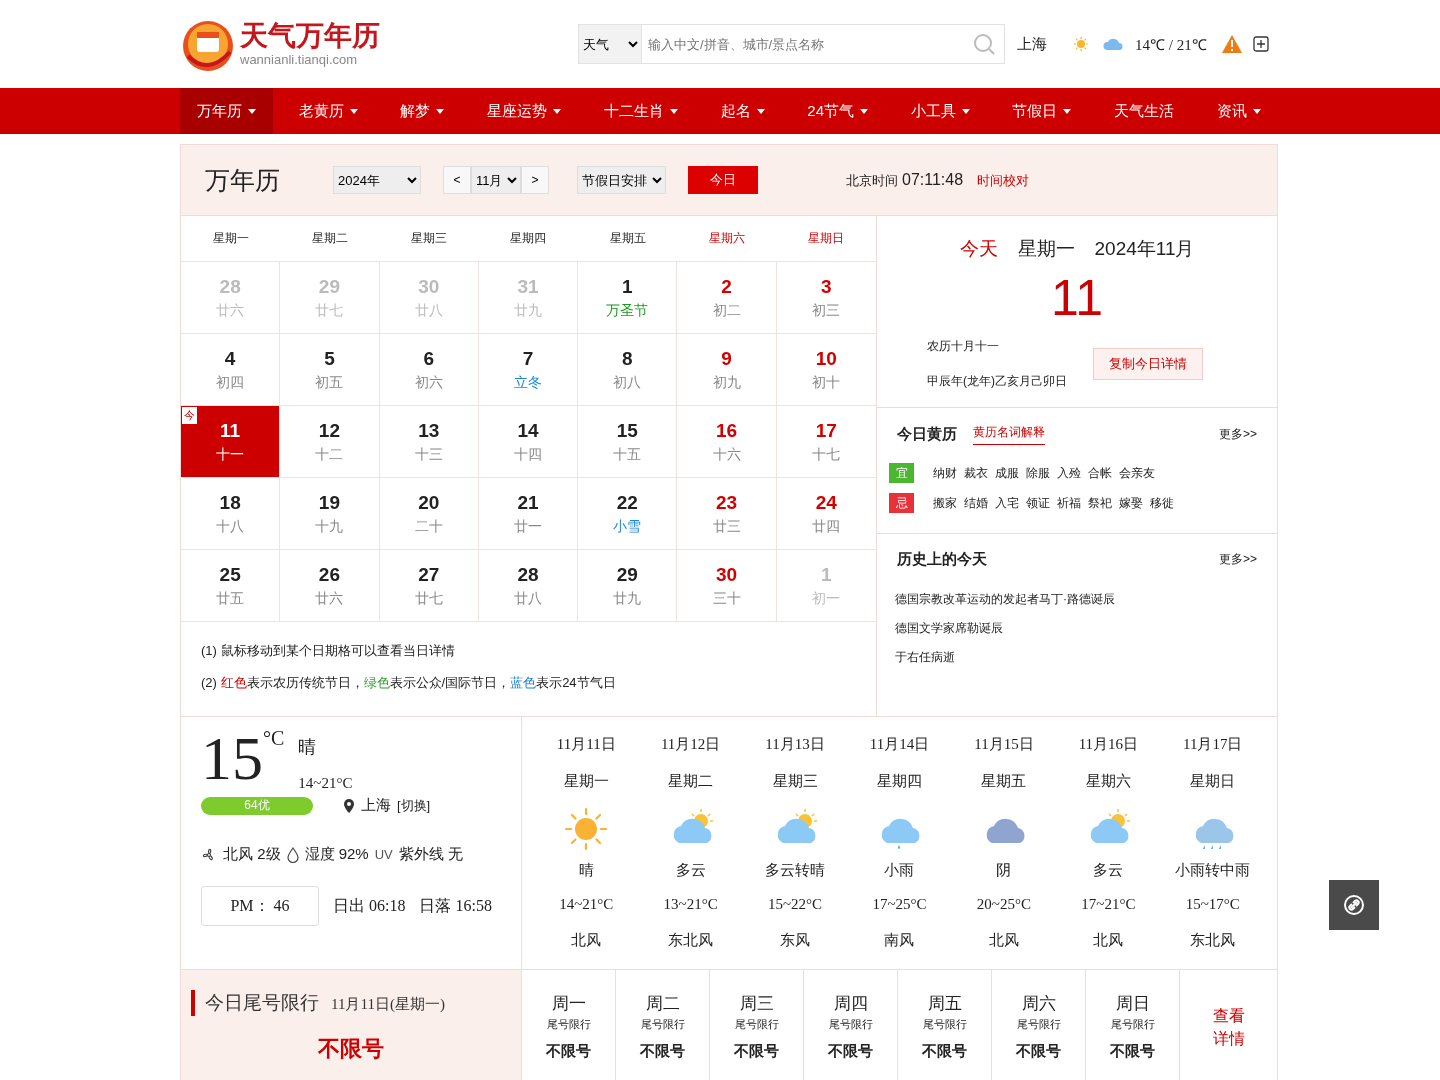  Describe the element at coordinates (742, 111) in the screenshot. I see `nav-tab: 起名` at that location.